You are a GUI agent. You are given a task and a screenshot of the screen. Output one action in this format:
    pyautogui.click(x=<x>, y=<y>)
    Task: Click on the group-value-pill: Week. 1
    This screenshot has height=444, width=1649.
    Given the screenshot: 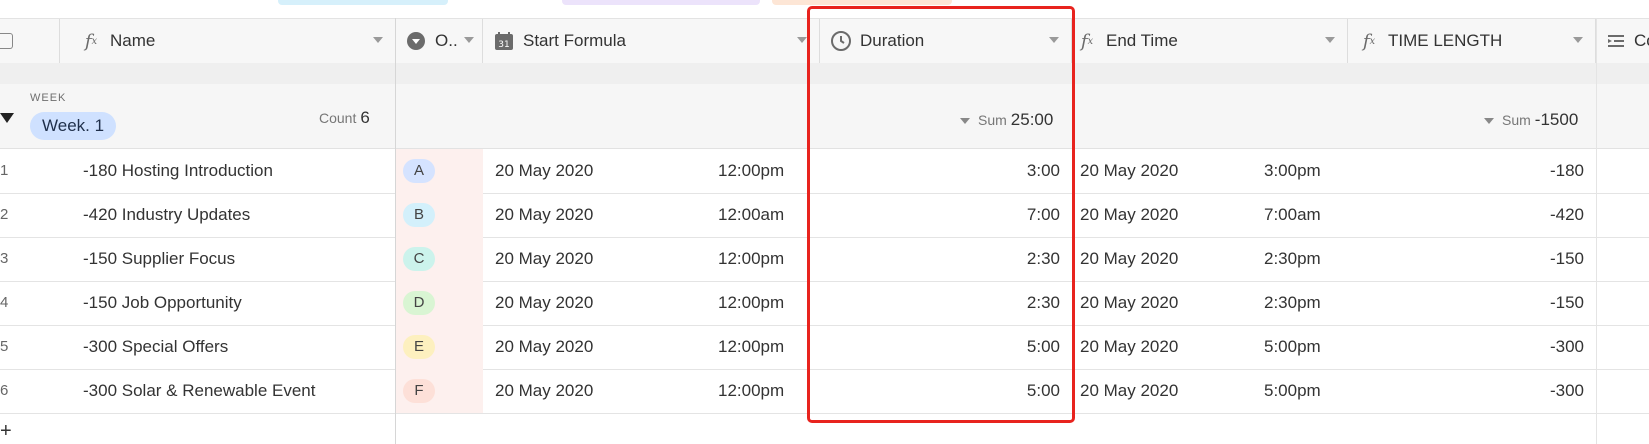 What is the action you would take?
    pyautogui.click(x=73, y=126)
    